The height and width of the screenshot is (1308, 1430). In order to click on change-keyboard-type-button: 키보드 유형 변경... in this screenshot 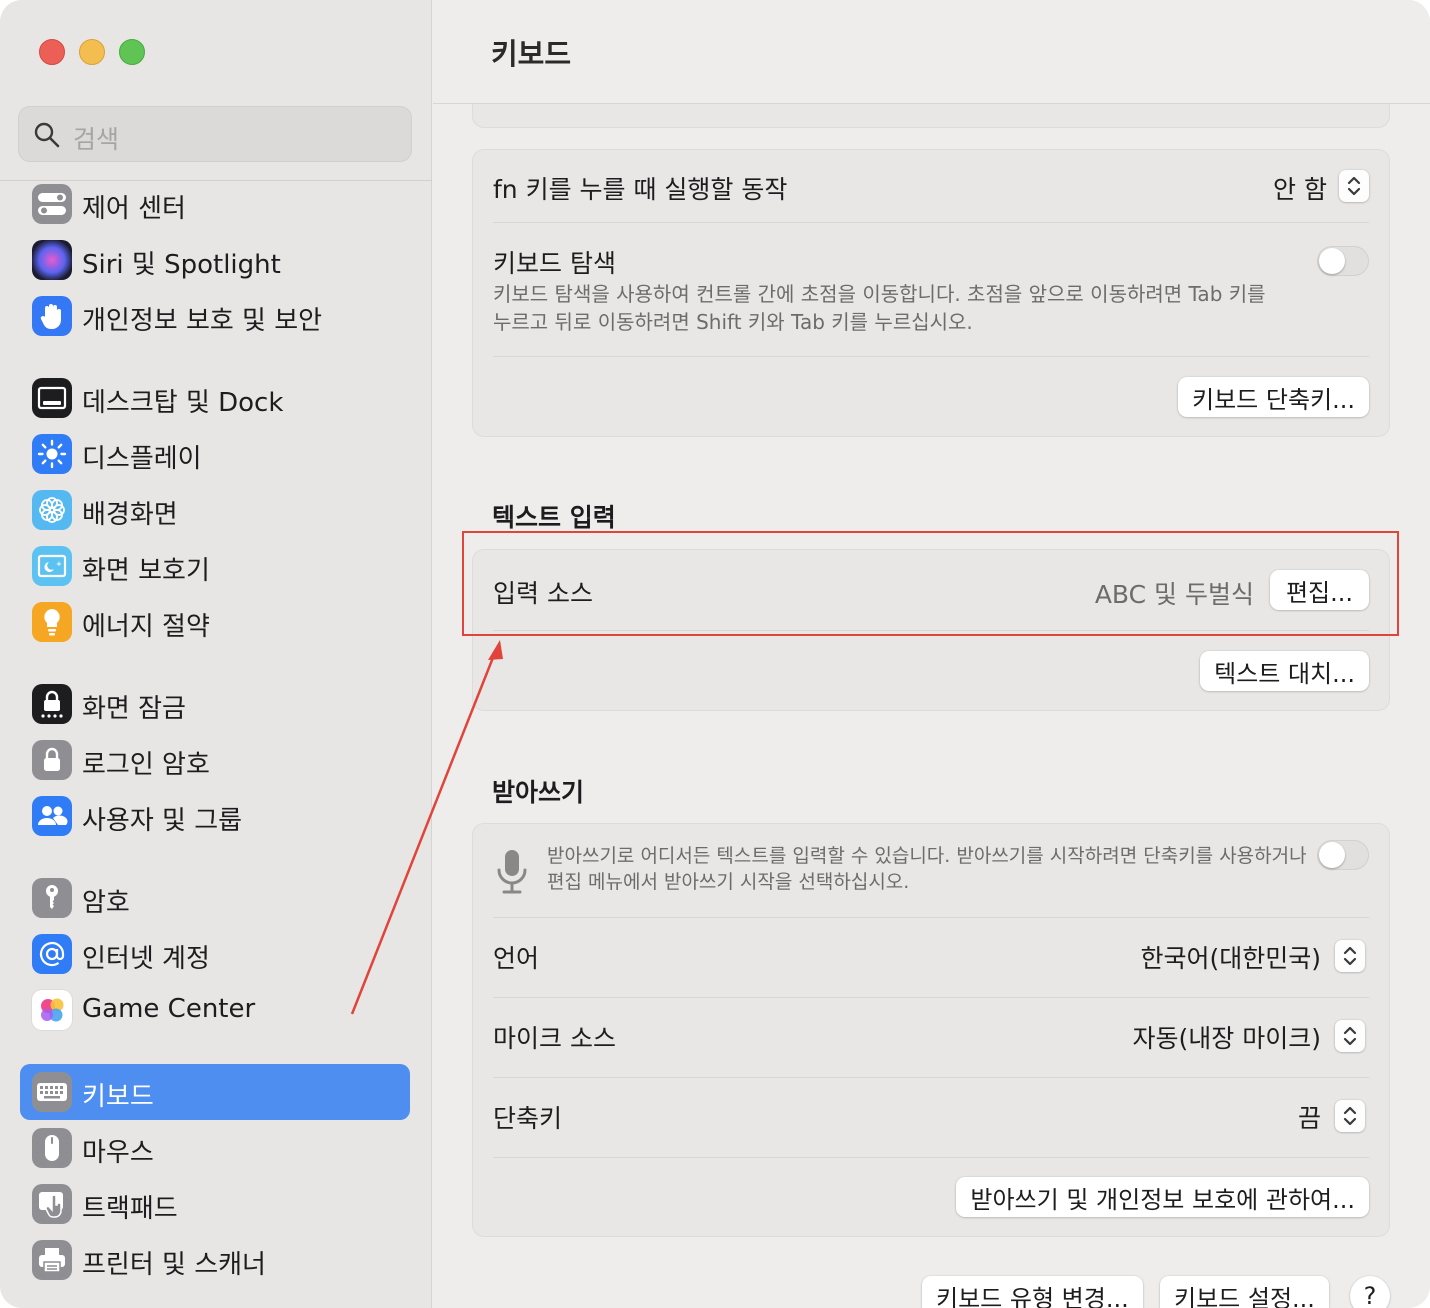, I will do `click(1032, 1292)`.